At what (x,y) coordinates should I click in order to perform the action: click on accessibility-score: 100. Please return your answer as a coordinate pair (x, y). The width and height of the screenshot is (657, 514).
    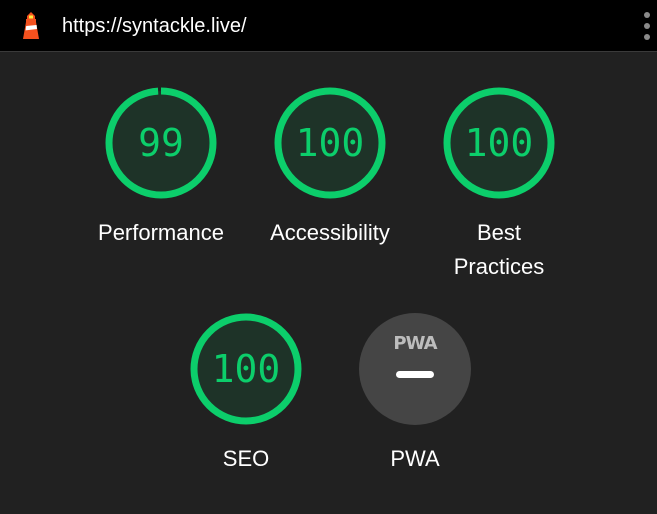
    Looking at the image, I should click on (330, 143).